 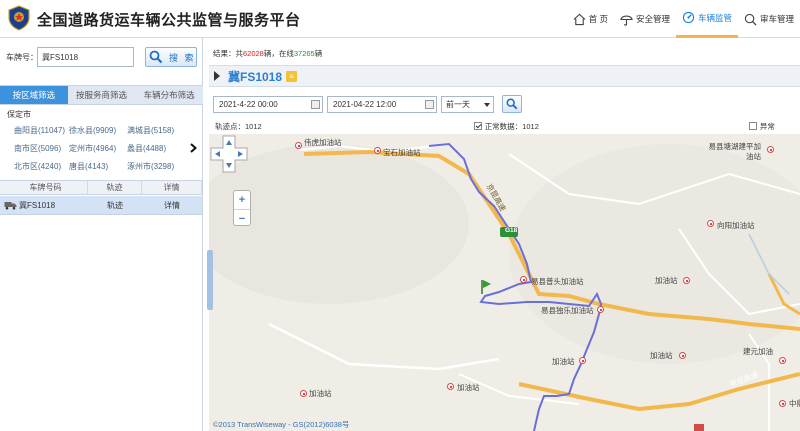 What do you see at coordinates (98, 148) in the screenshot?
I see `county-link: 定州市(4964)` at bounding box center [98, 148].